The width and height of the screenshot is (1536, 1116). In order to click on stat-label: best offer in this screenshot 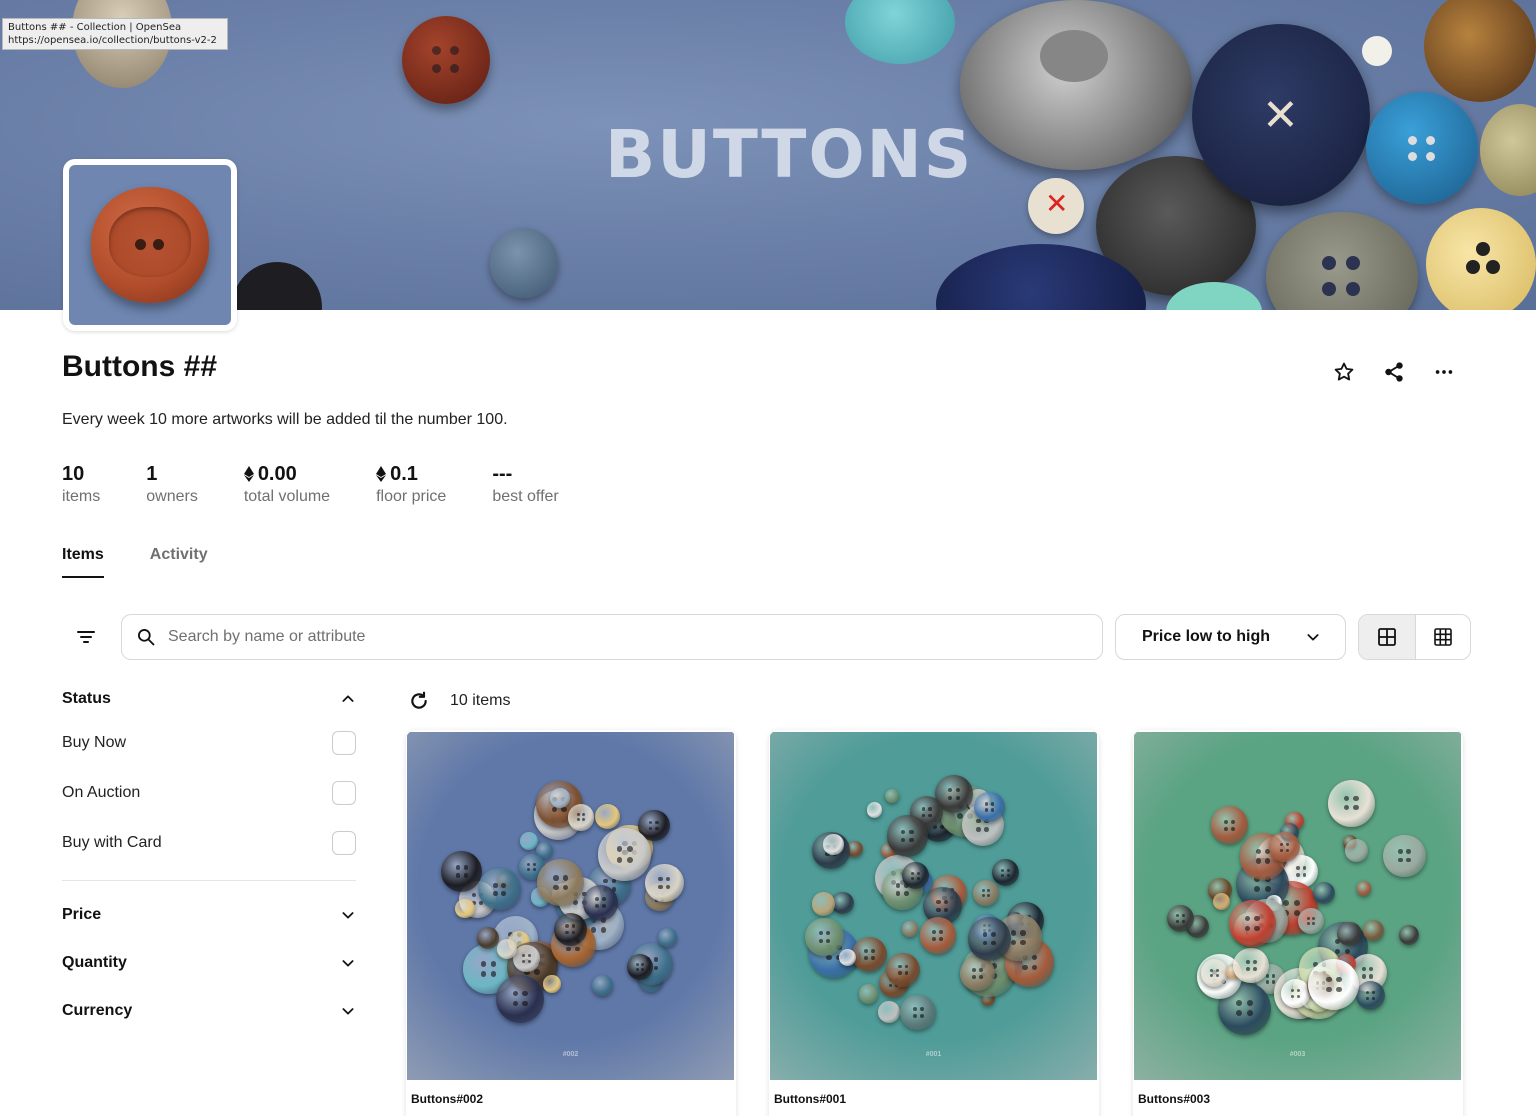, I will do `click(525, 496)`.